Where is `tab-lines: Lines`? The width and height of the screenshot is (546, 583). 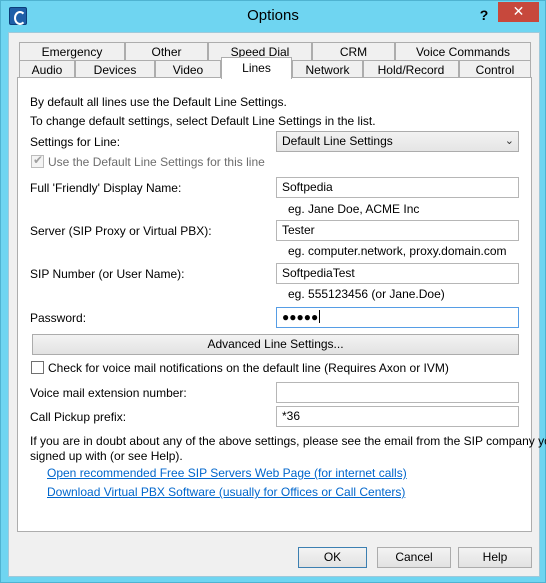
tab-lines: Lines is located at coordinates (256, 68).